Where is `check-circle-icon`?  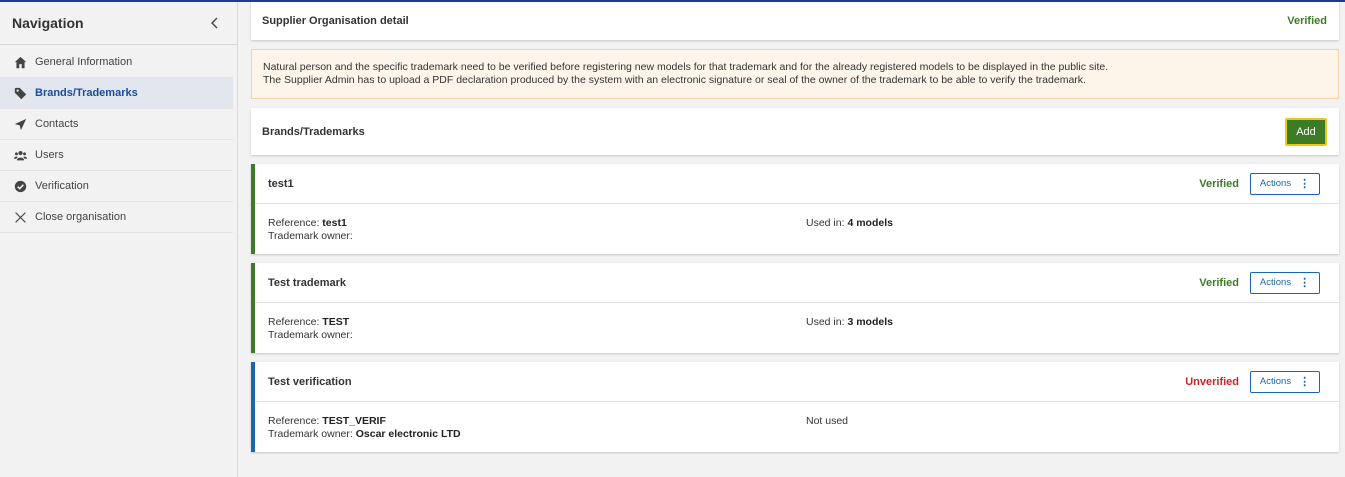 check-circle-icon is located at coordinates (20, 186).